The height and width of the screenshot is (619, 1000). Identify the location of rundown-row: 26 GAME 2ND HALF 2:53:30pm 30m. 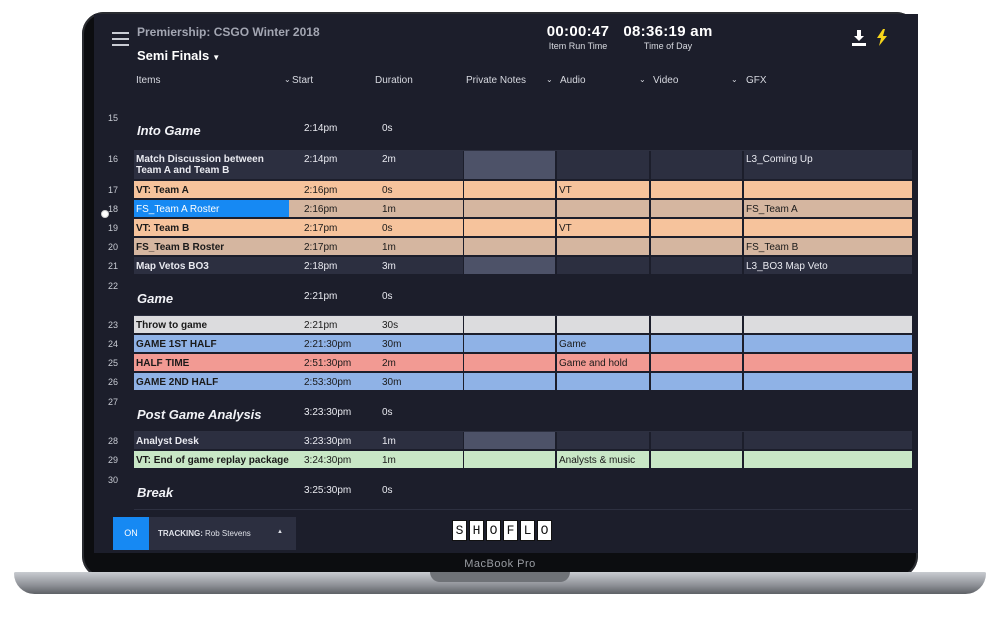
(506, 381).